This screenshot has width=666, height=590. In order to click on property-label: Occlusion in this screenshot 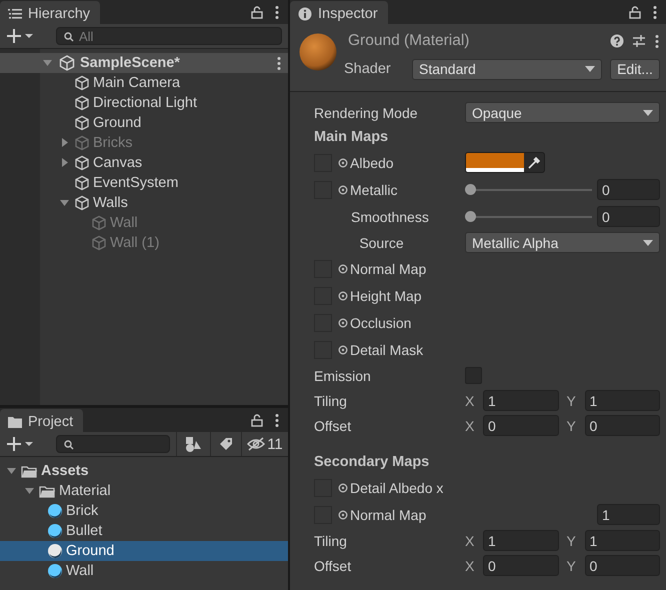, I will do `click(381, 322)`.